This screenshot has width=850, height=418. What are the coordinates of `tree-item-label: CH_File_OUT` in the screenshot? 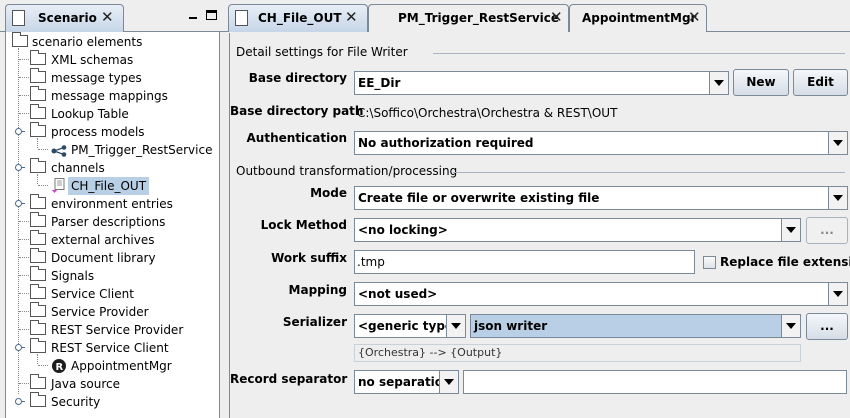 It's located at (109, 186).